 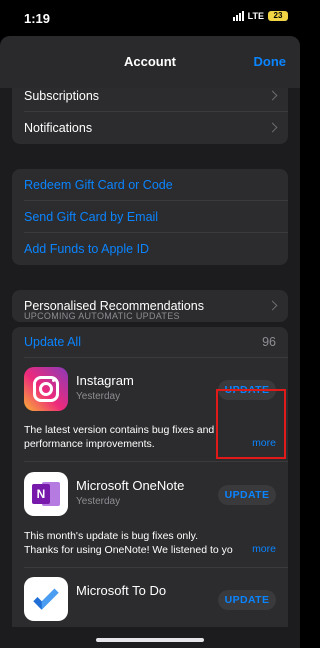 What do you see at coordinates (105, 380) in the screenshot?
I see `app-name: Instagram` at bounding box center [105, 380].